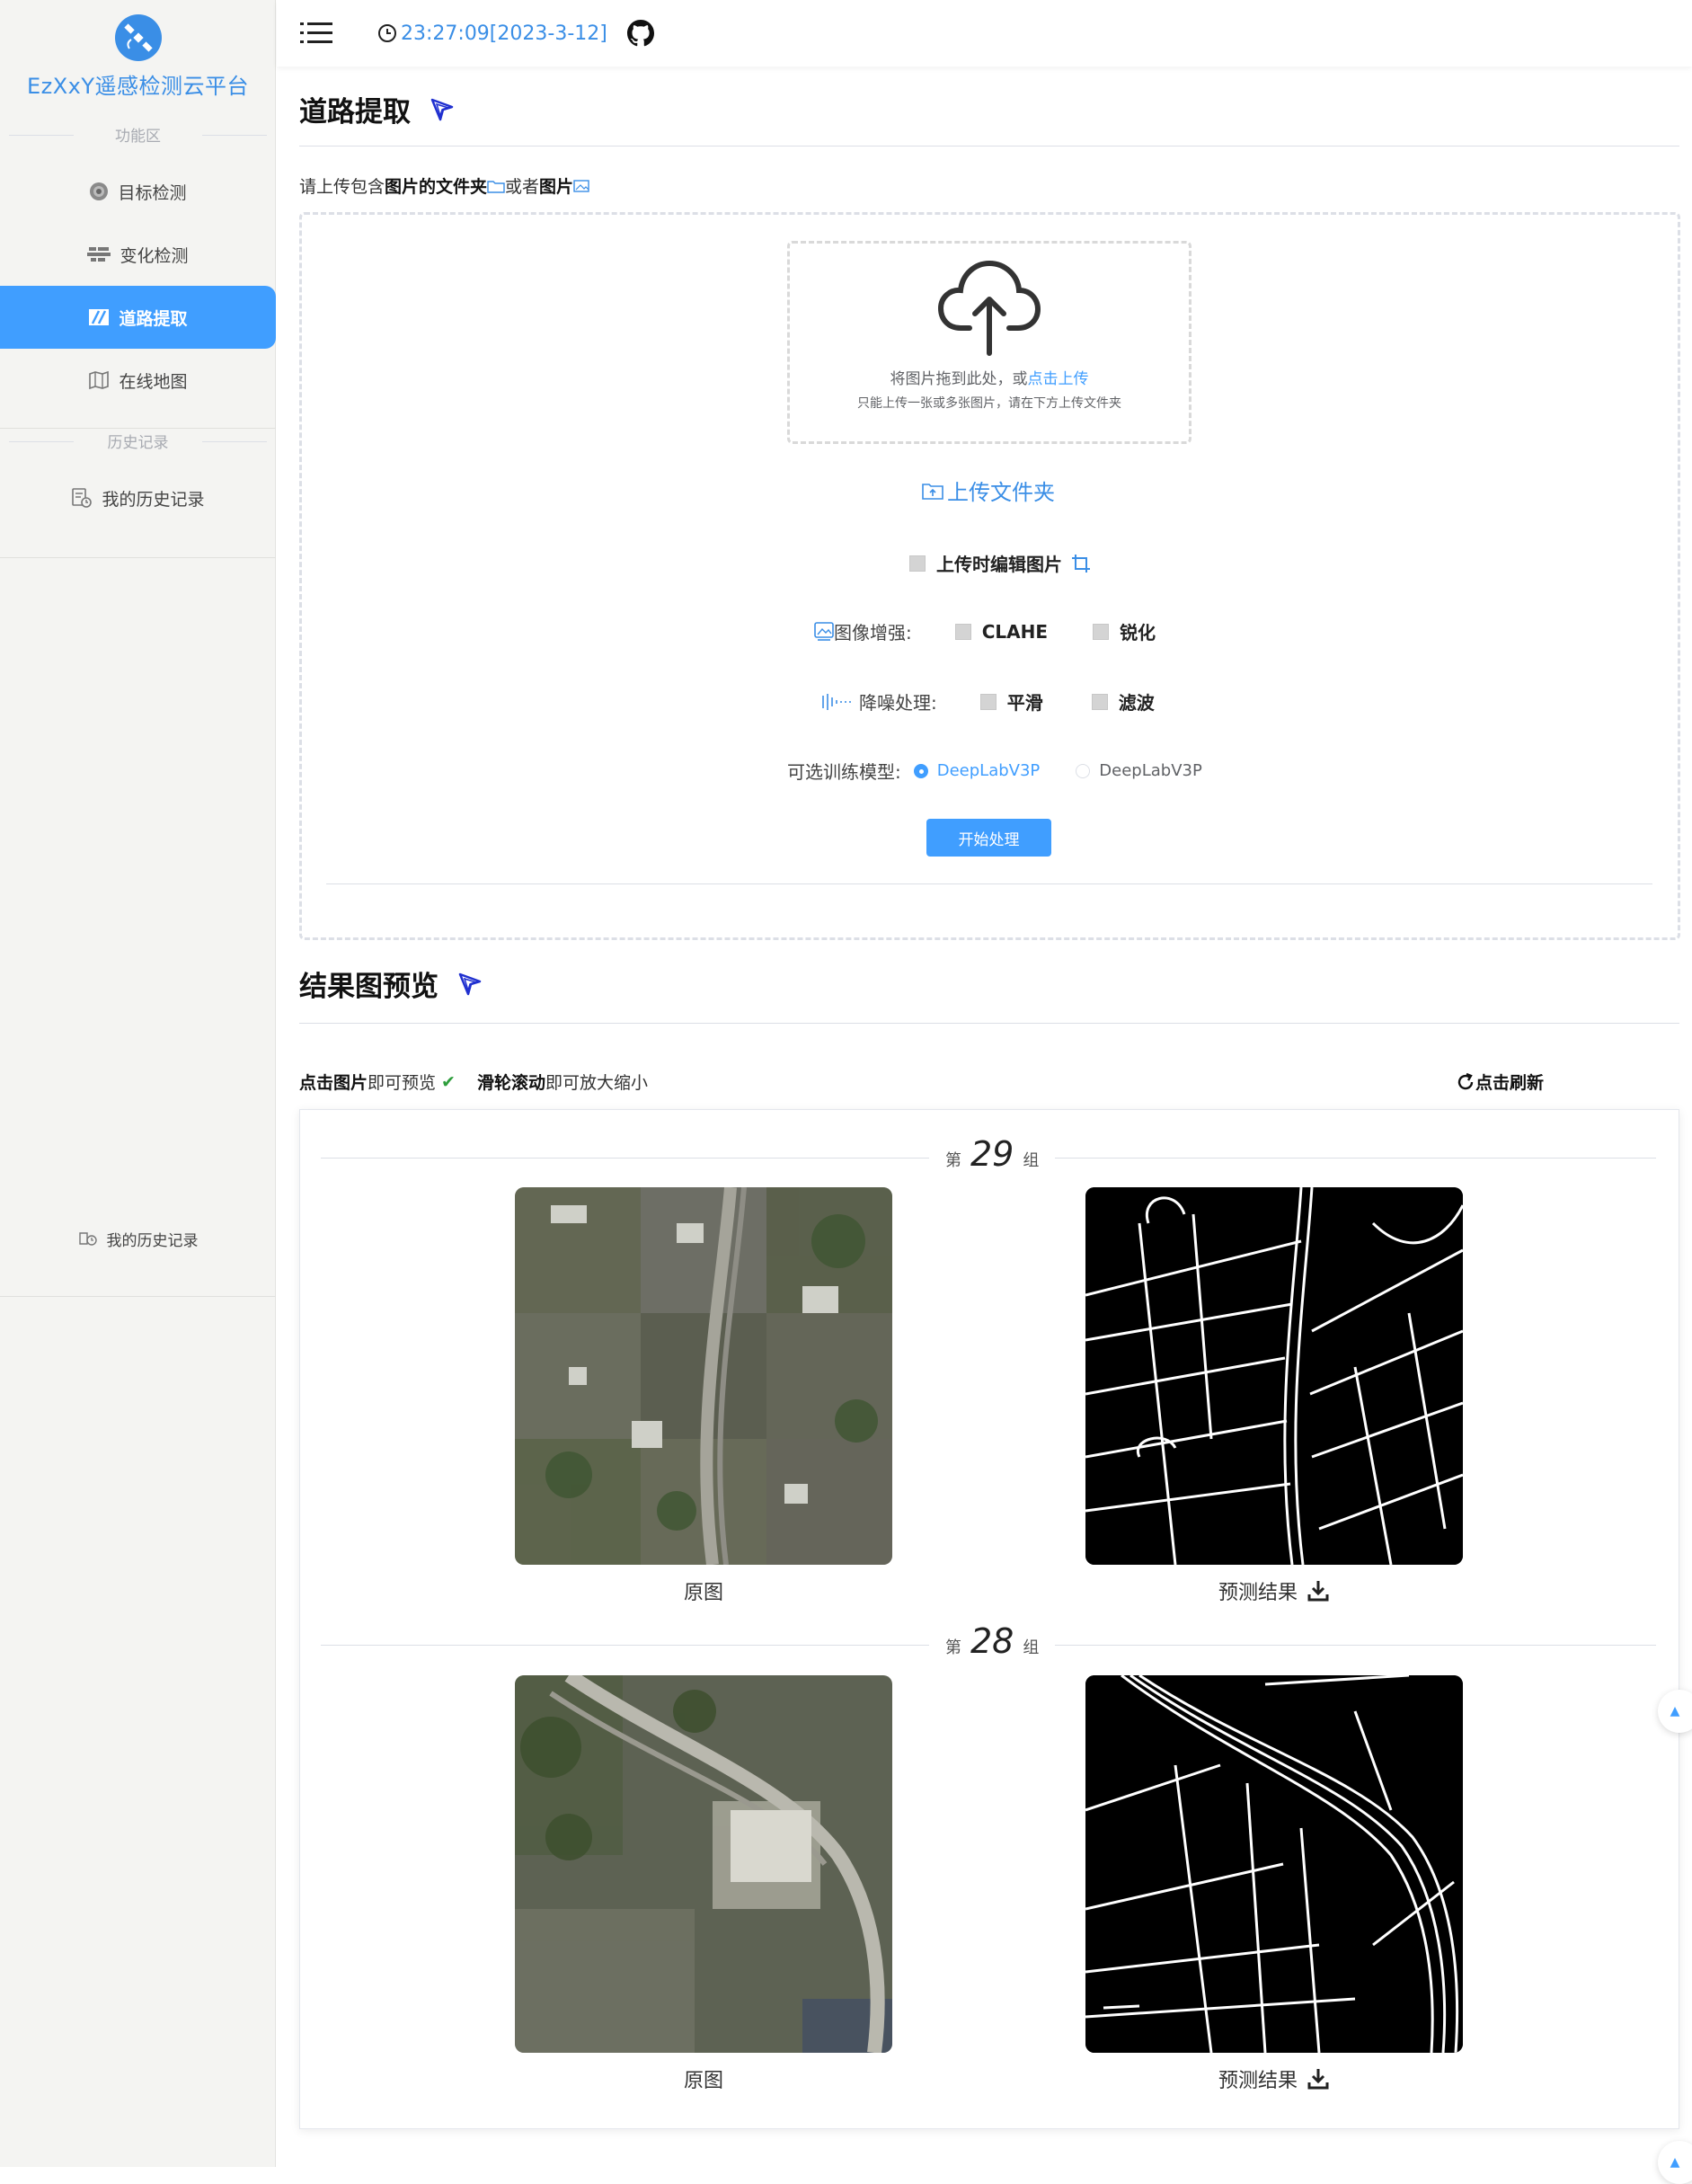 This screenshot has width=1692, height=2184. I want to click on hint-text: 请上传包含, so click(342, 187).